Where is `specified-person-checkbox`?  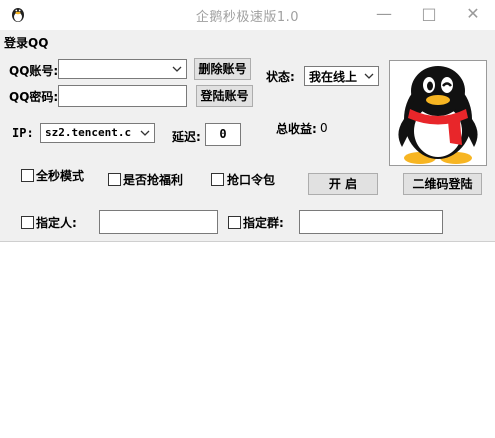 specified-person-checkbox is located at coordinates (27, 222).